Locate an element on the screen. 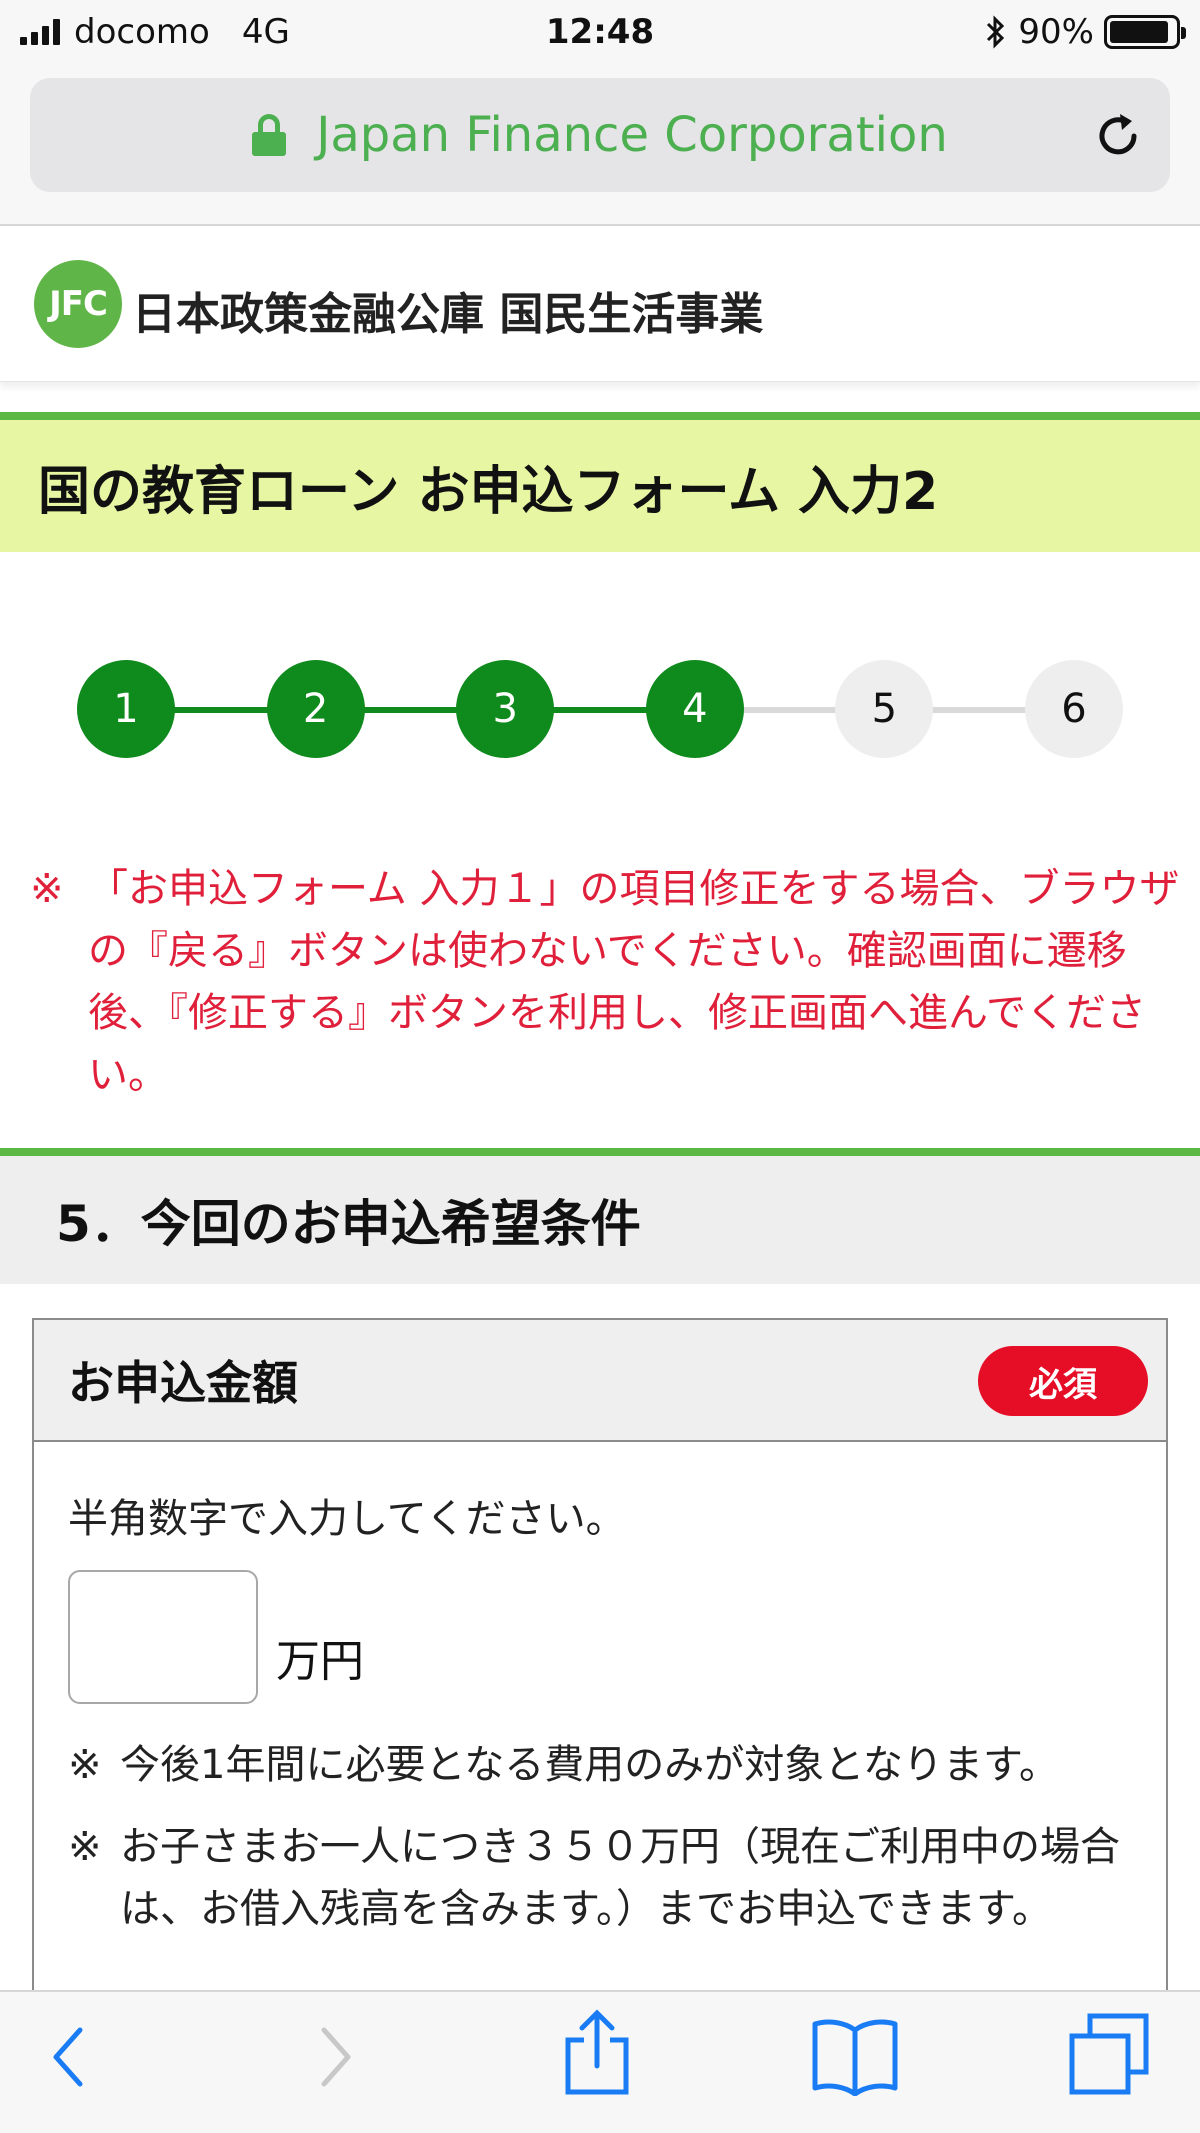  step-3: 3 is located at coordinates (505, 709).